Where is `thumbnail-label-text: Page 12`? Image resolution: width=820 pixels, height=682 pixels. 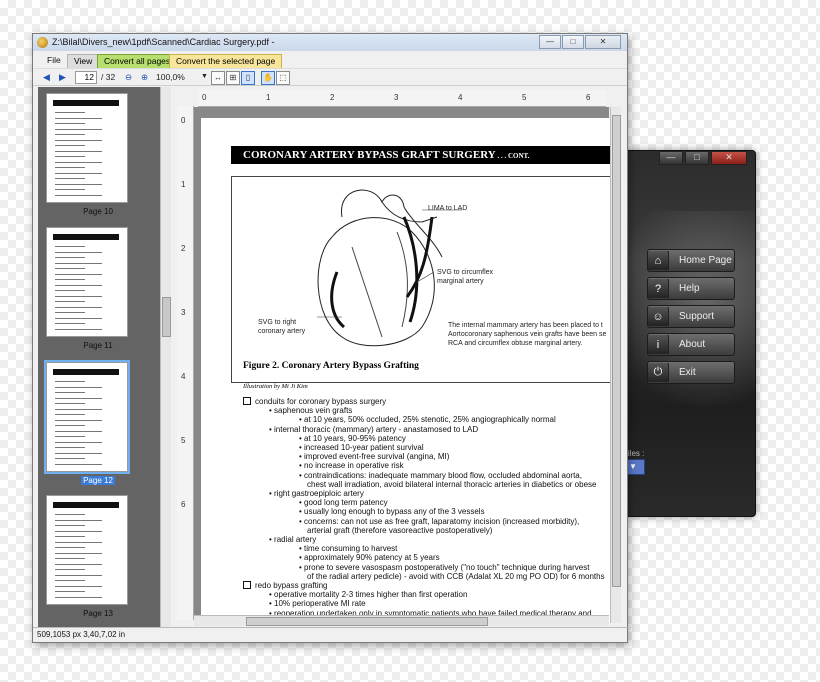 thumbnail-label-text: Page 12 is located at coordinates (98, 480).